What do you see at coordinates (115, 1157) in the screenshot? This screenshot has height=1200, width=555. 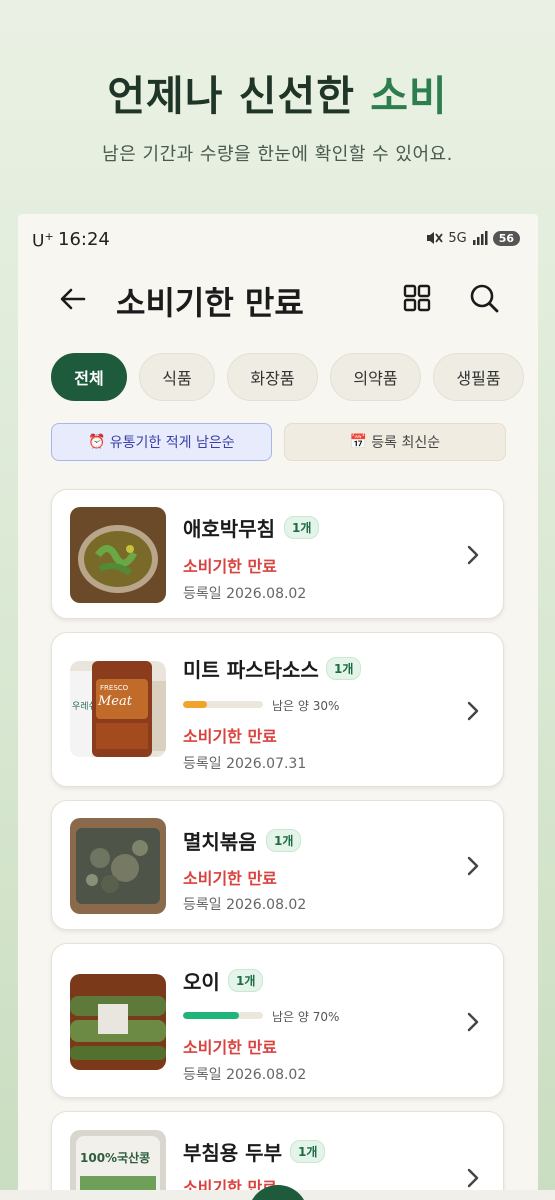 I see `tofu-label: 100%국산콩` at bounding box center [115, 1157].